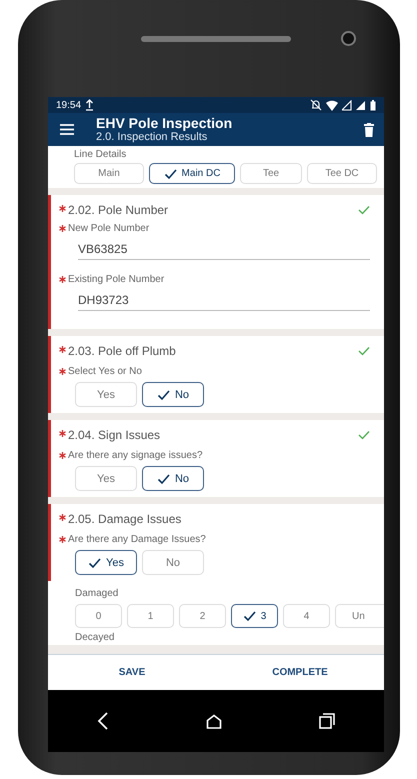 This screenshot has width=417, height=779. I want to click on home-icon, so click(214, 721).